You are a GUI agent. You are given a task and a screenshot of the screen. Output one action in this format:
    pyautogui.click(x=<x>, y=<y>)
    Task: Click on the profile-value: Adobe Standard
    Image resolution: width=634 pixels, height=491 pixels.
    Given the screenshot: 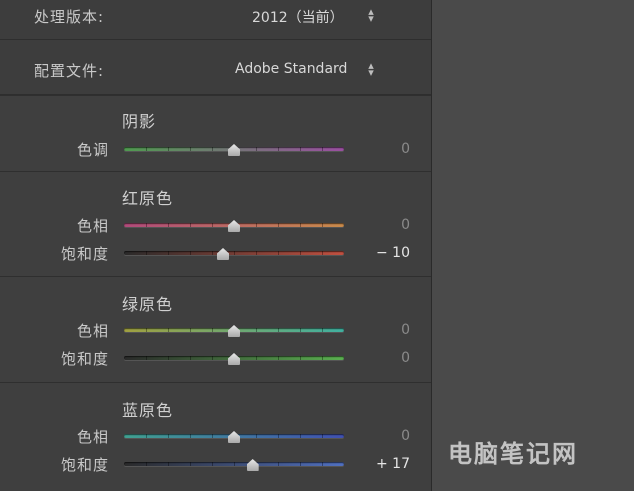 What is the action you would take?
    pyautogui.click(x=291, y=69)
    